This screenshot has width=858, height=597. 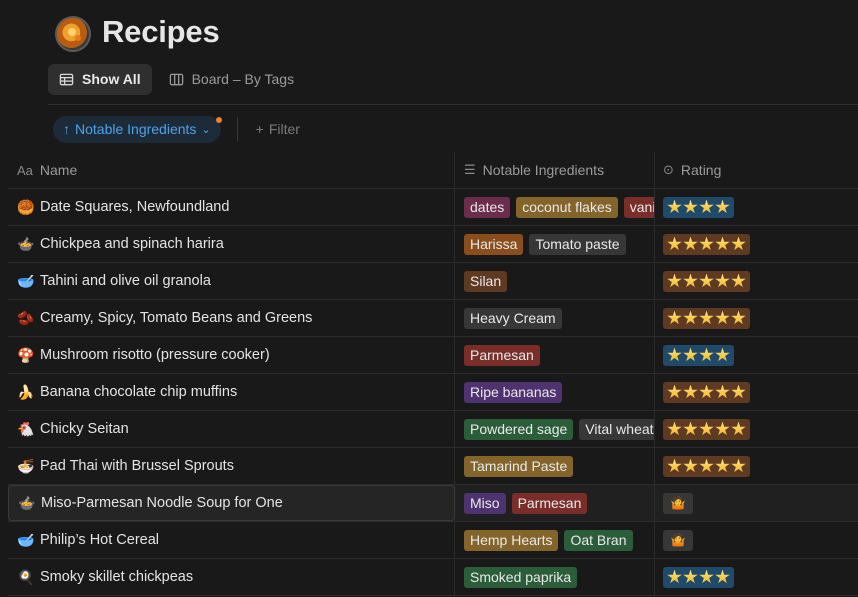 I want to click on name-cell: 🍌 Banana chocolate chip muffins, so click(x=231, y=392).